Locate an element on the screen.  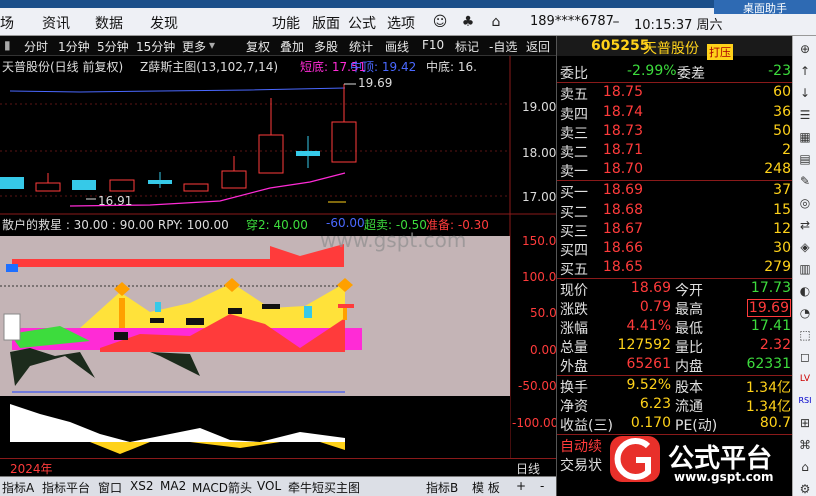
toolbar-statistics: 统计 is located at coordinates (361, 46).